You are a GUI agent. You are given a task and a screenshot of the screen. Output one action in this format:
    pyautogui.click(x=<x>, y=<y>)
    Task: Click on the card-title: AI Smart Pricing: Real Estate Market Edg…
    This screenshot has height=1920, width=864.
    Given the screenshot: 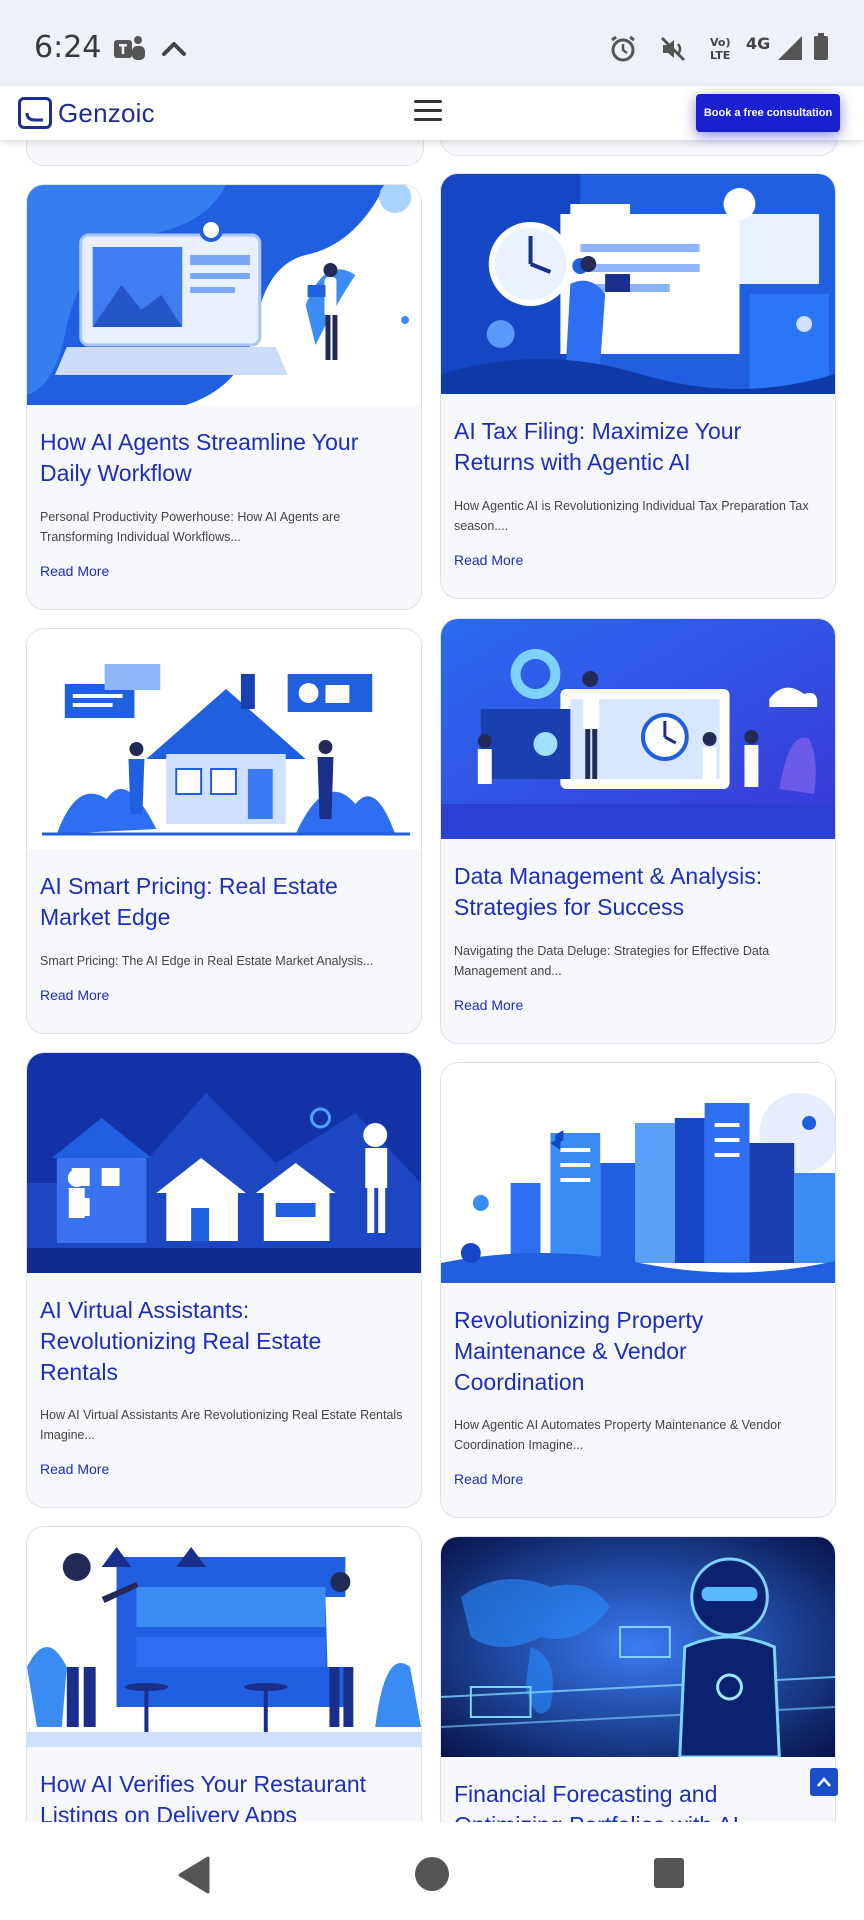 What is the action you would take?
    pyautogui.click(x=221, y=902)
    